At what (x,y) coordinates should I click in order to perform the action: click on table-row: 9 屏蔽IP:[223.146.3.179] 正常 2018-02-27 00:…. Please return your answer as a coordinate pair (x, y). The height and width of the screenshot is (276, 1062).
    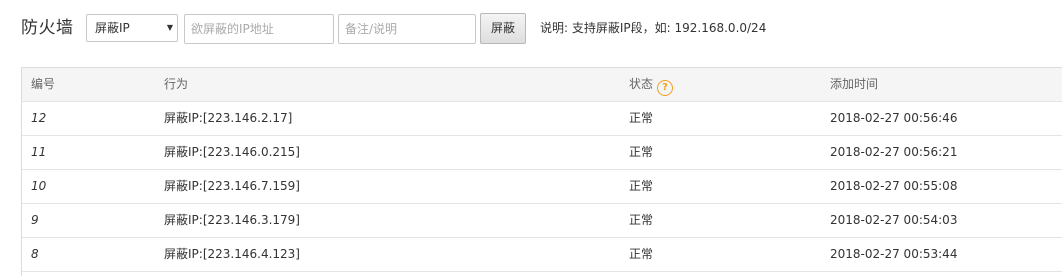
    Looking at the image, I should click on (542, 221).